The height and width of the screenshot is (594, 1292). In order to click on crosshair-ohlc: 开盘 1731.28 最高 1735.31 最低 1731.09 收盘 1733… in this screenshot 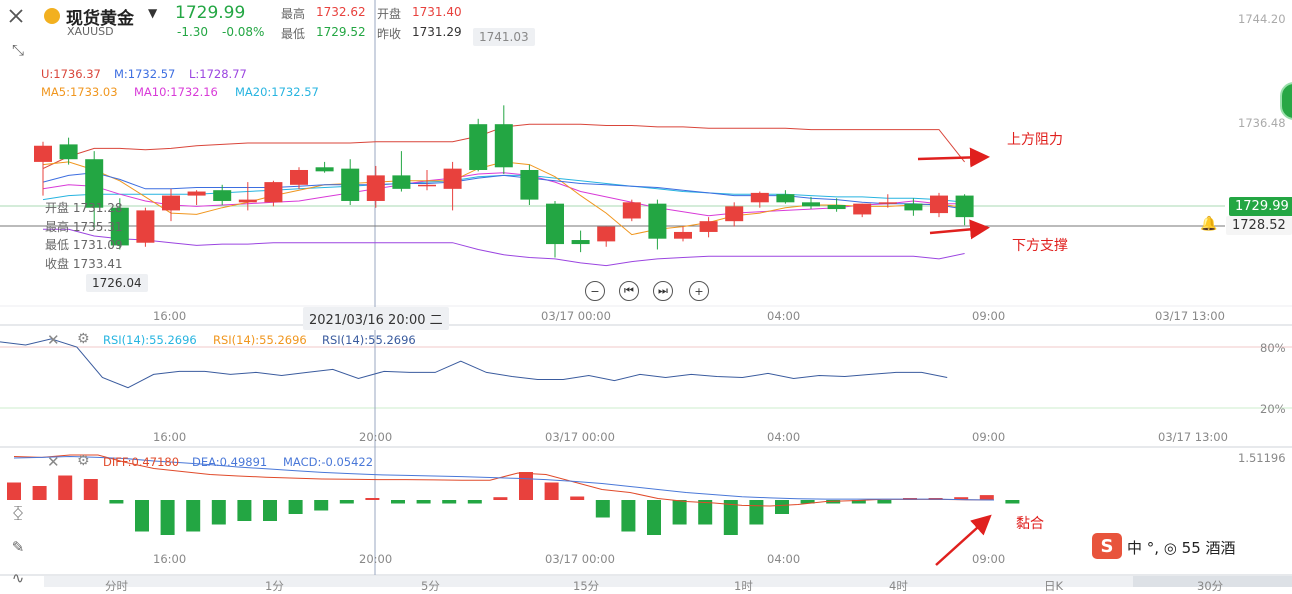, I will do `click(83, 236)`.